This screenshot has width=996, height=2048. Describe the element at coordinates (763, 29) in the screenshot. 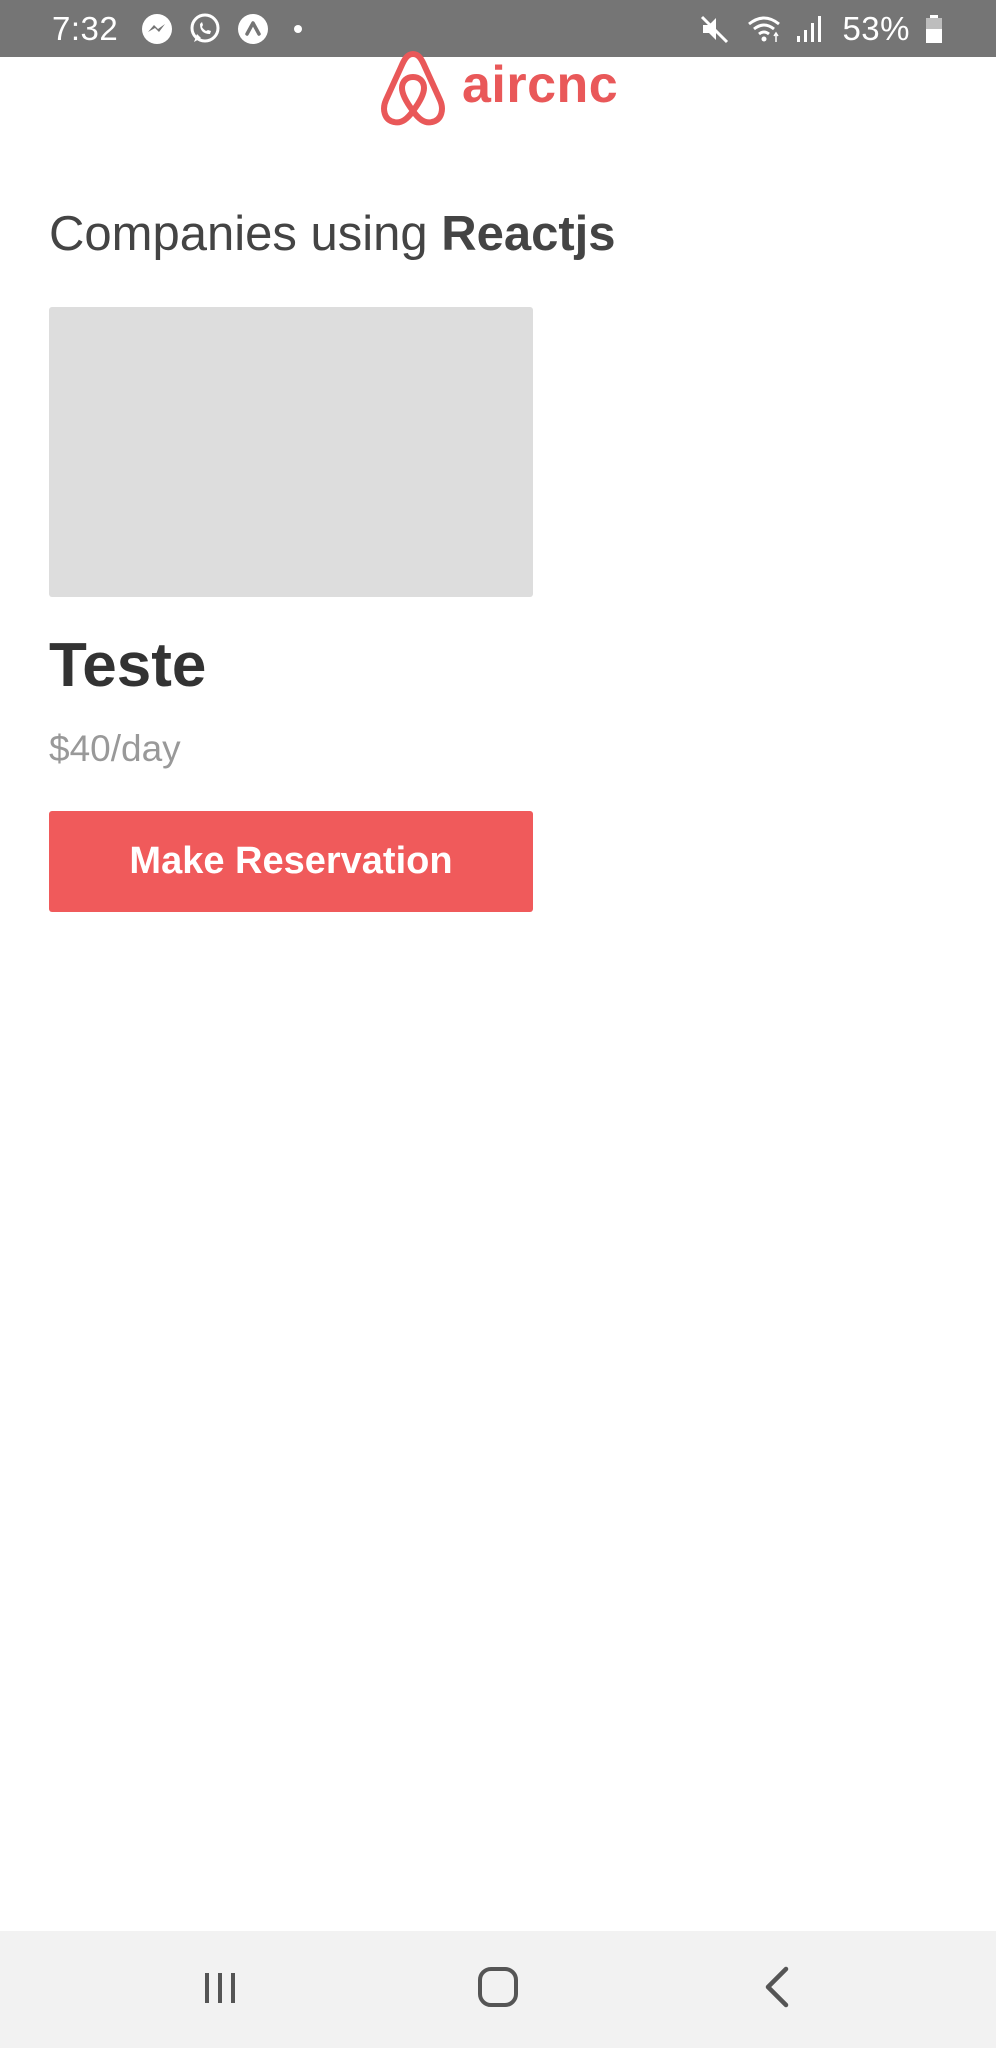

I see `wifi-icon` at that location.